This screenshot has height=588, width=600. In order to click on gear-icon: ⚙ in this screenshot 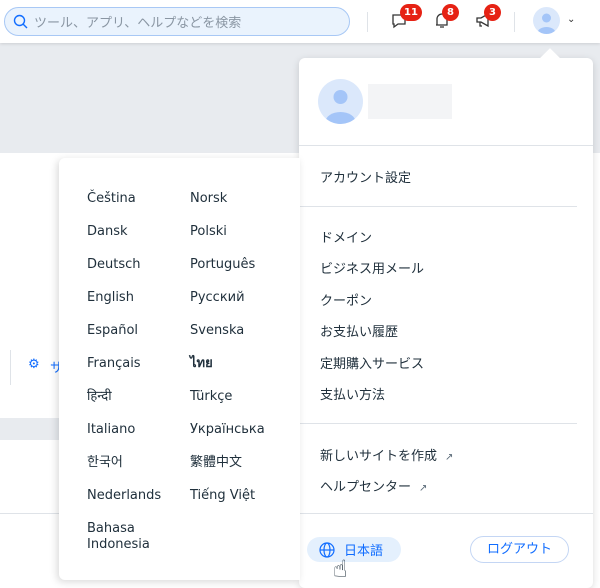, I will do `click(34, 364)`.